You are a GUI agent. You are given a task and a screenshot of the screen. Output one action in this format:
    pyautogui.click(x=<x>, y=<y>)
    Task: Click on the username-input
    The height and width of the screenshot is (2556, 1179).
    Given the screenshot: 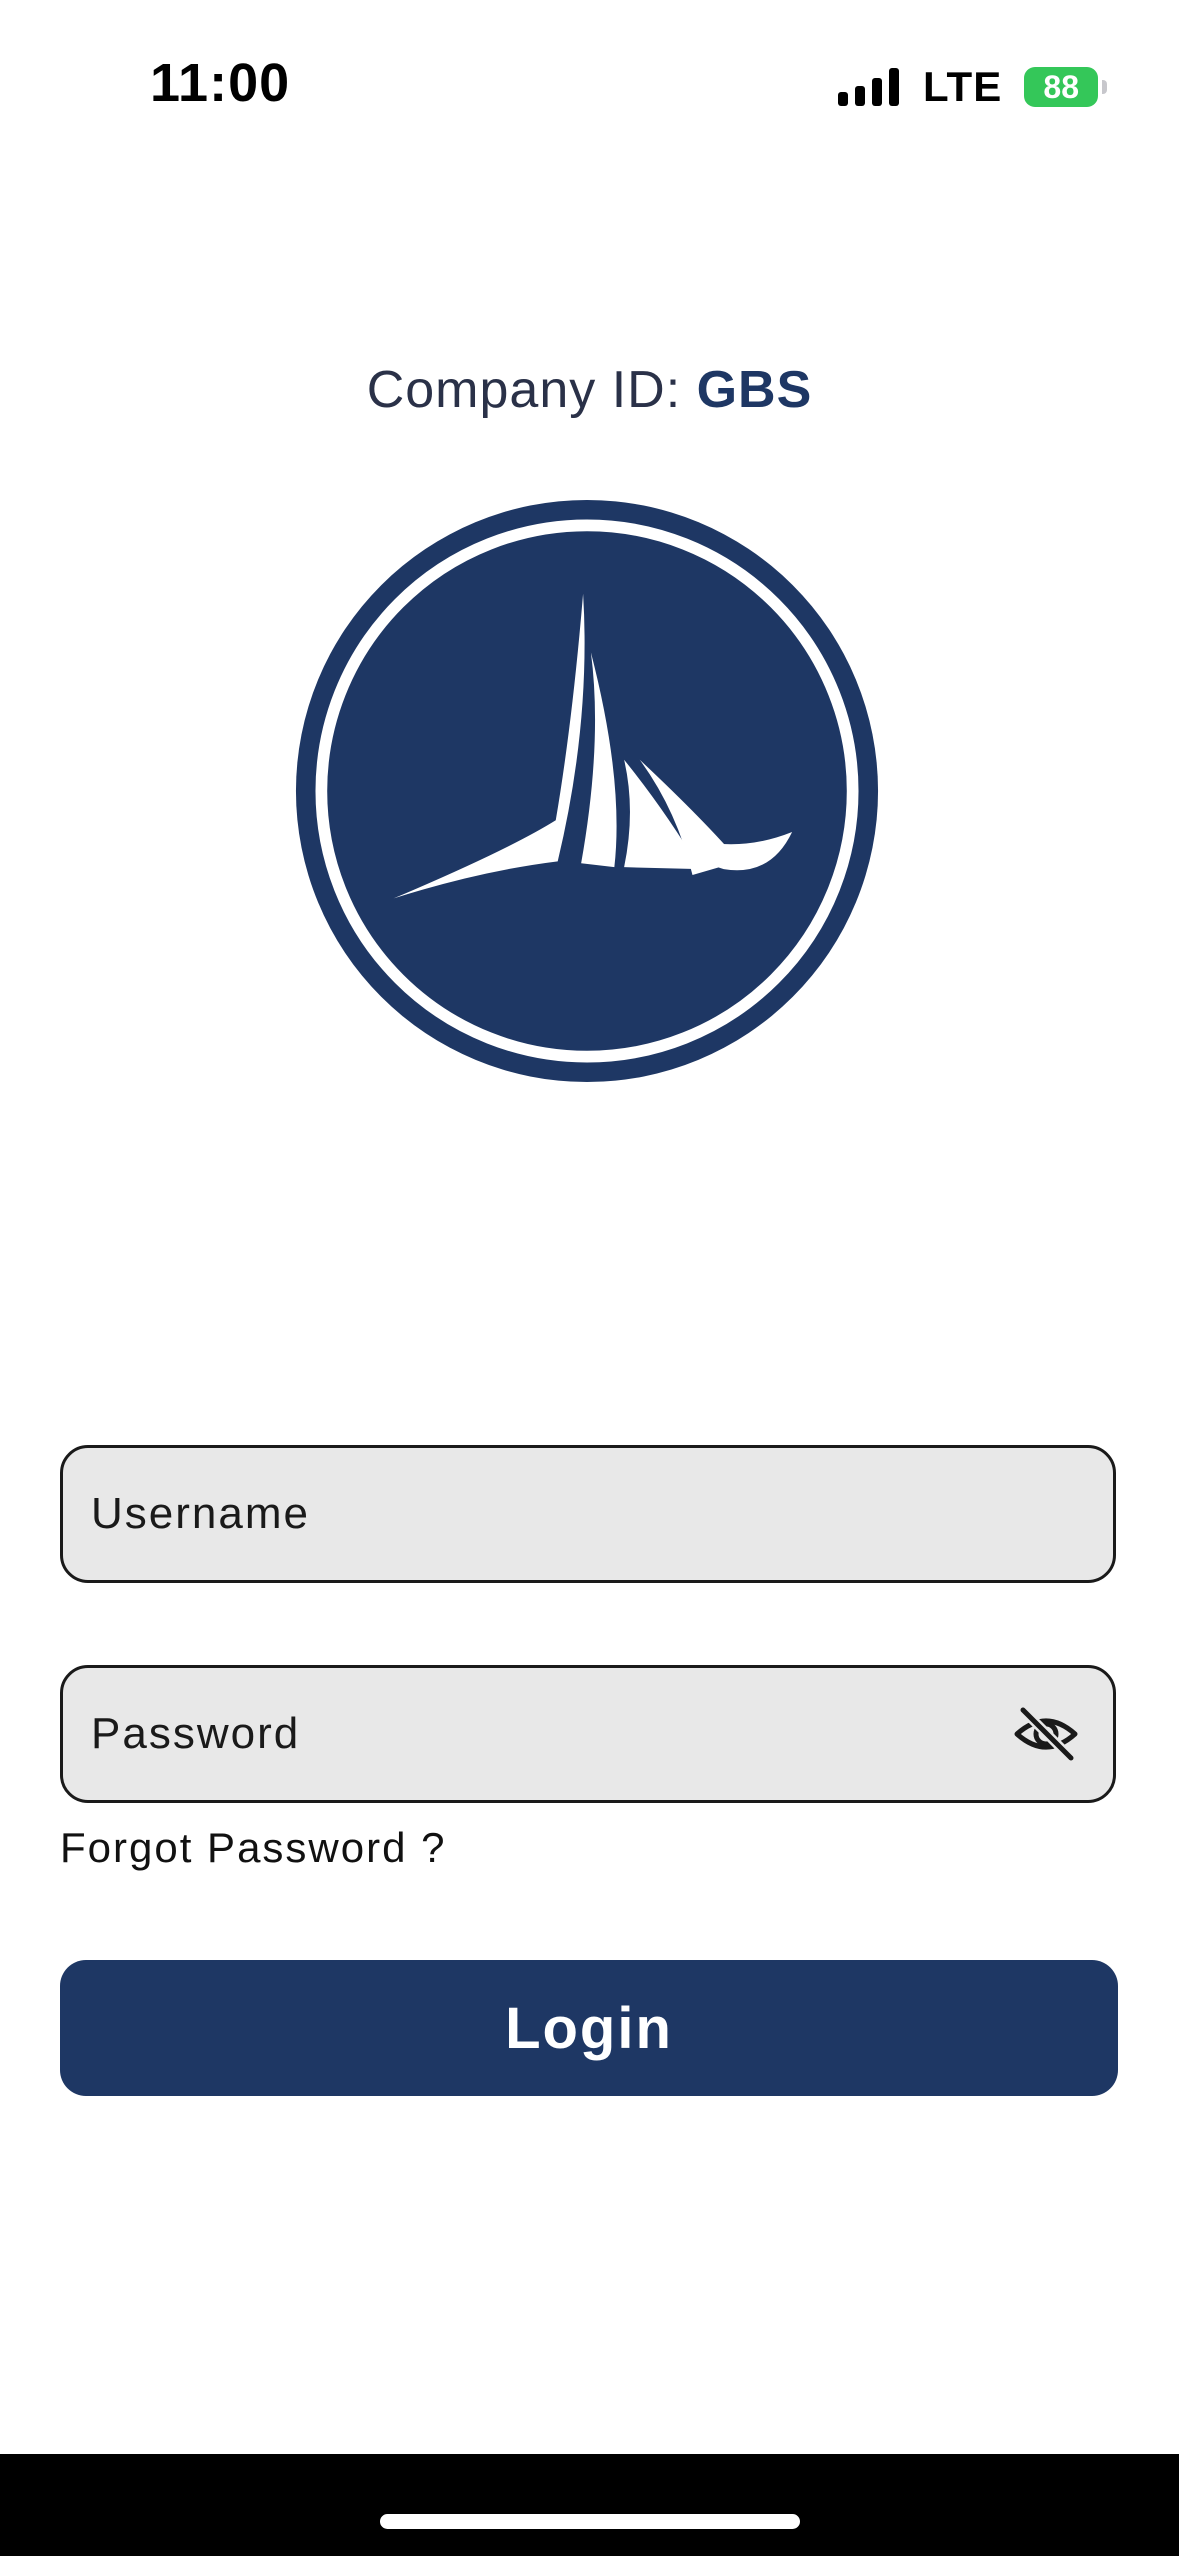 What is the action you would take?
    pyautogui.click(x=541, y=1514)
    